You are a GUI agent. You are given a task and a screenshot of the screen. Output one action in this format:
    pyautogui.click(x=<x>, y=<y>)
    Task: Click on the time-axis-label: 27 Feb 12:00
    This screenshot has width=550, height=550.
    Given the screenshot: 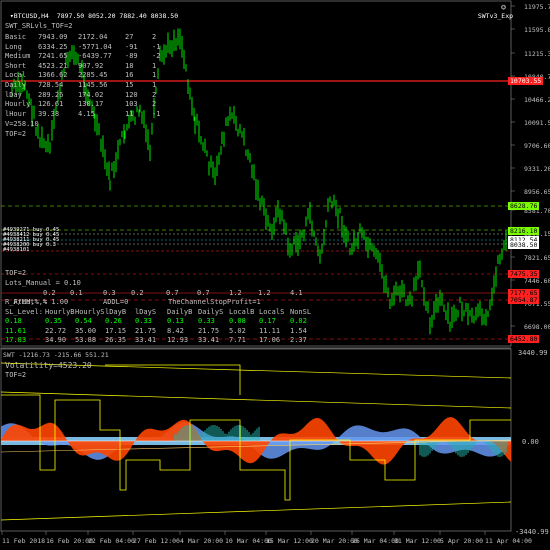 What is the action you would take?
    pyautogui.click(x=156, y=541)
    